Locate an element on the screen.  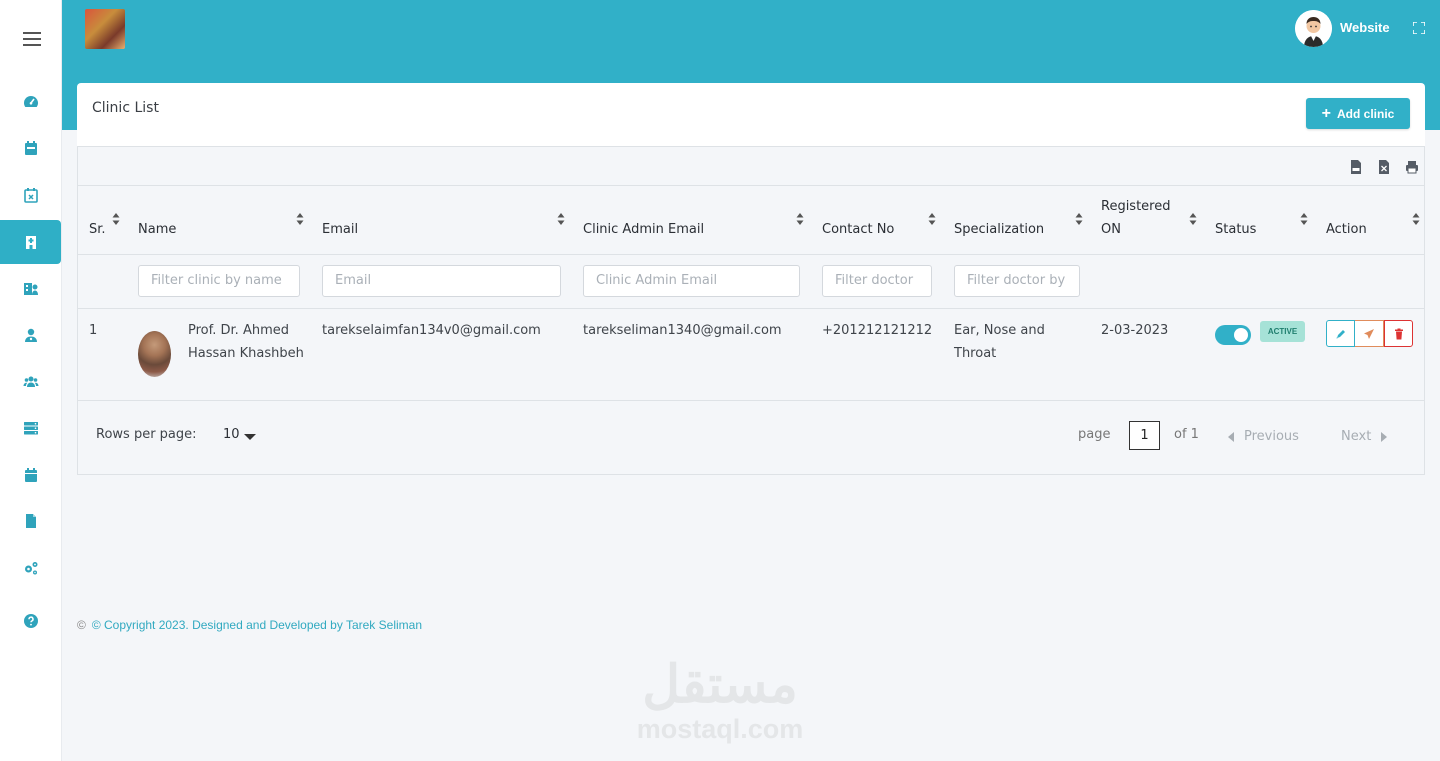
chevron-down-icon is located at coordinates (250, 437).